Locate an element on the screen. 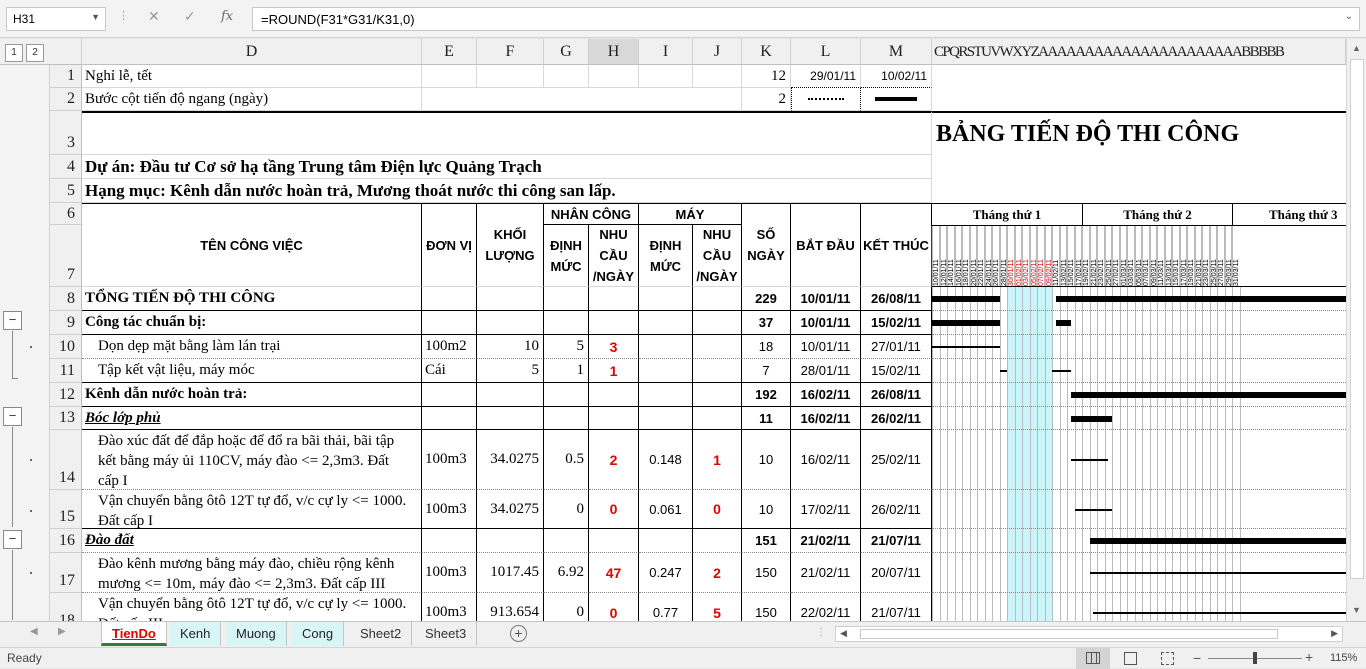  cell-end-r16: 21/07/11 is located at coordinates (896, 541).